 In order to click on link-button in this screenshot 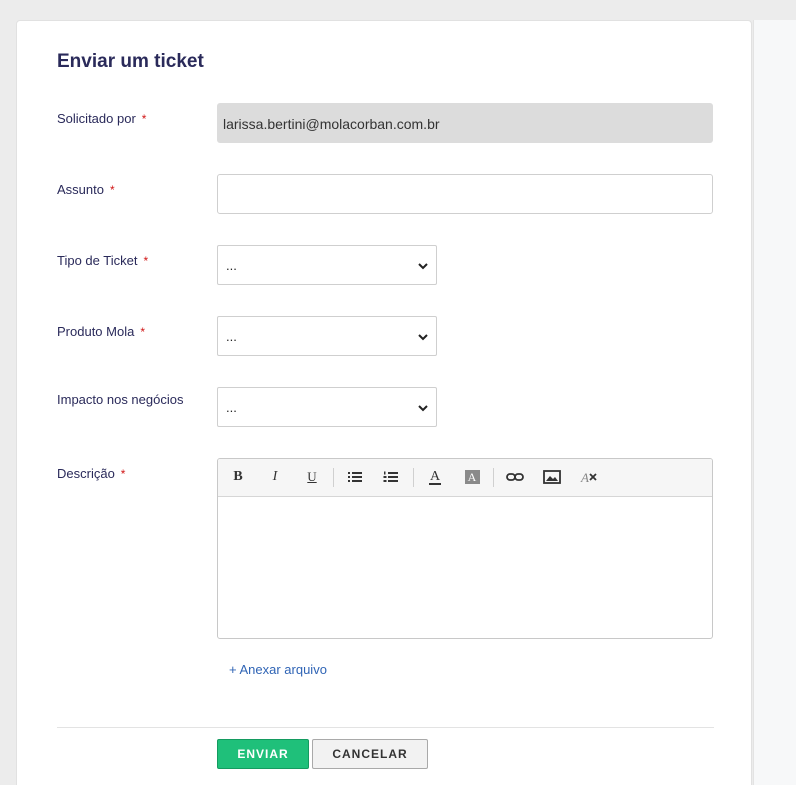, I will do `click(515, 477)`.